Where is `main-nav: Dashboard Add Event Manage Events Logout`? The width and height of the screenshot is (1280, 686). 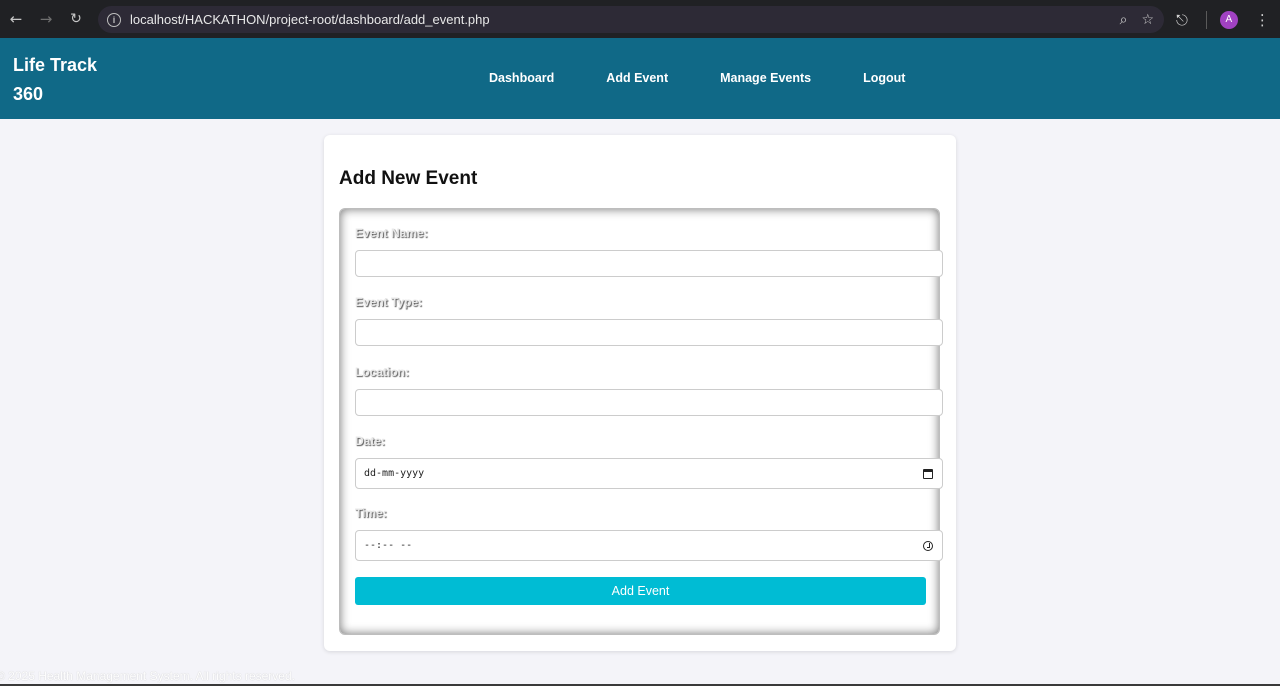 main-nav: Dashboard Add Event Manage Events Logout is located at coordinates (723, 78).